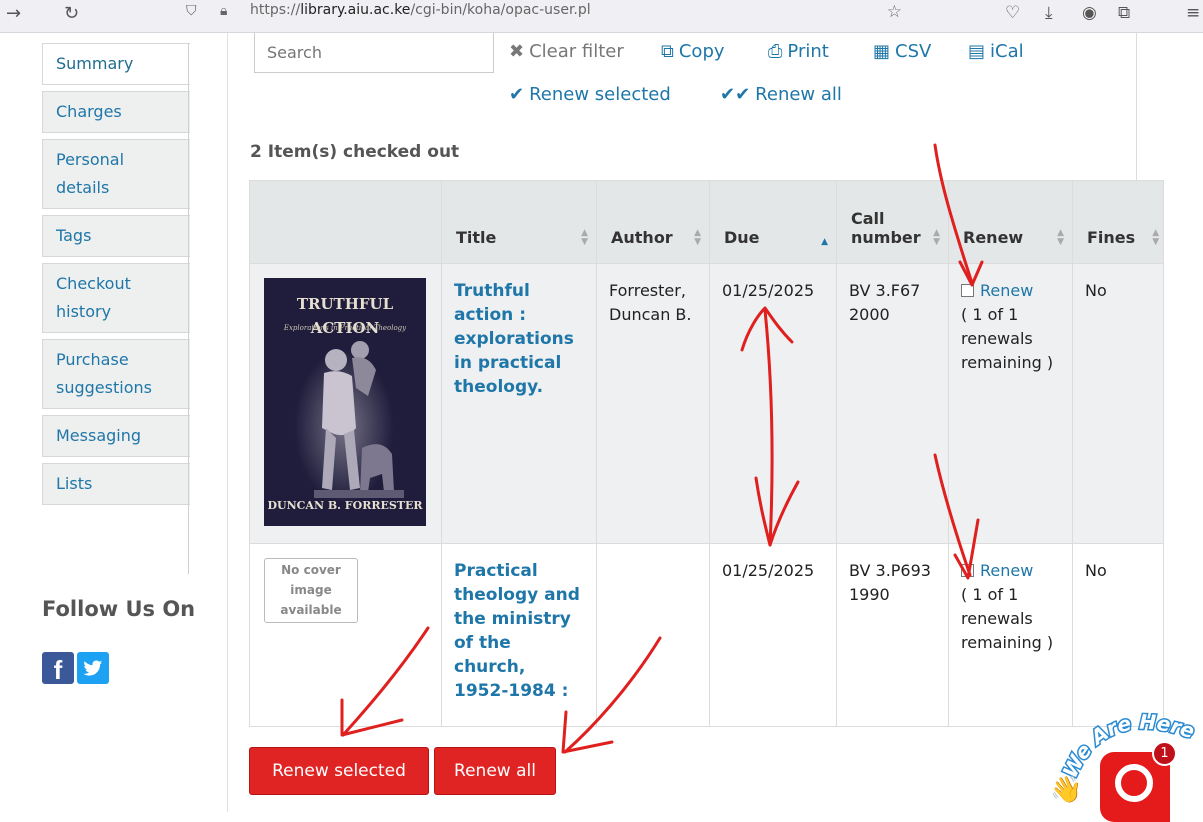  Describe the element at coordinates (775, 51) in the screenshot. I see `print-icon: ⎙` at that location.